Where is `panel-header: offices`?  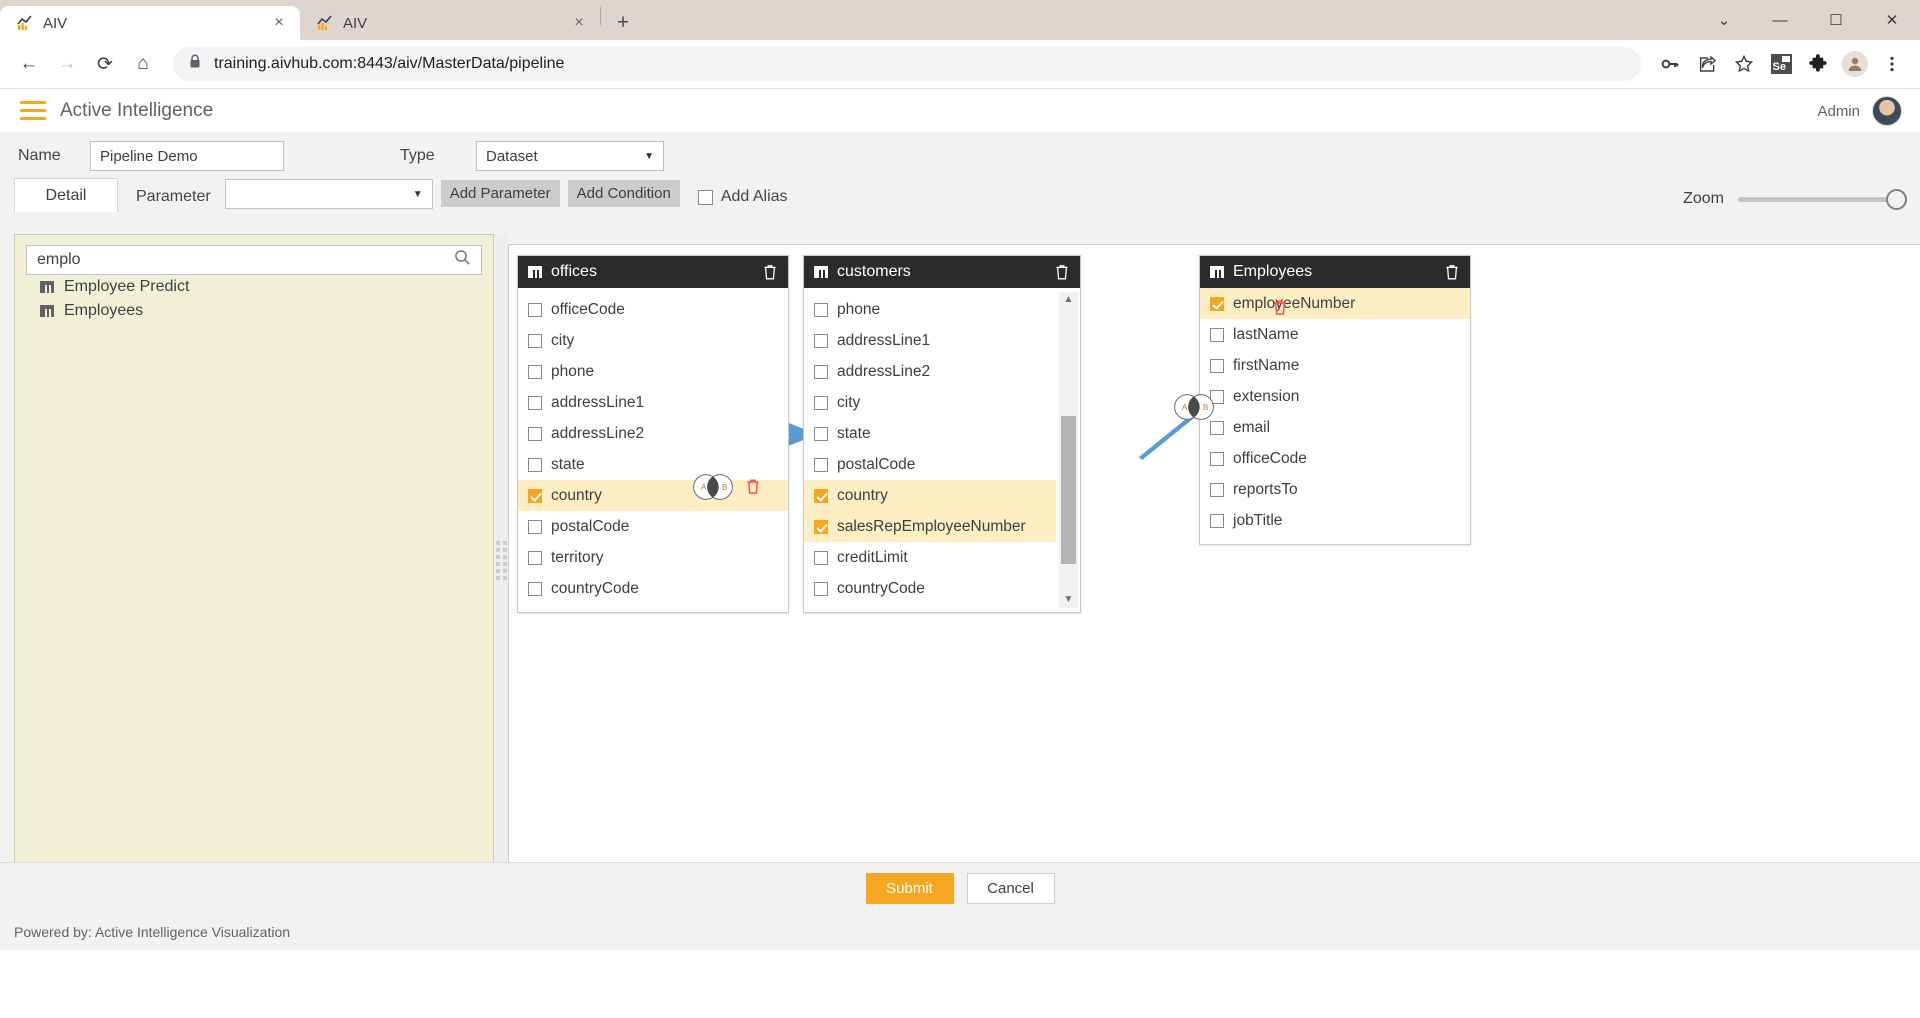
panel-header: offices is located at coordinates (653, 272).